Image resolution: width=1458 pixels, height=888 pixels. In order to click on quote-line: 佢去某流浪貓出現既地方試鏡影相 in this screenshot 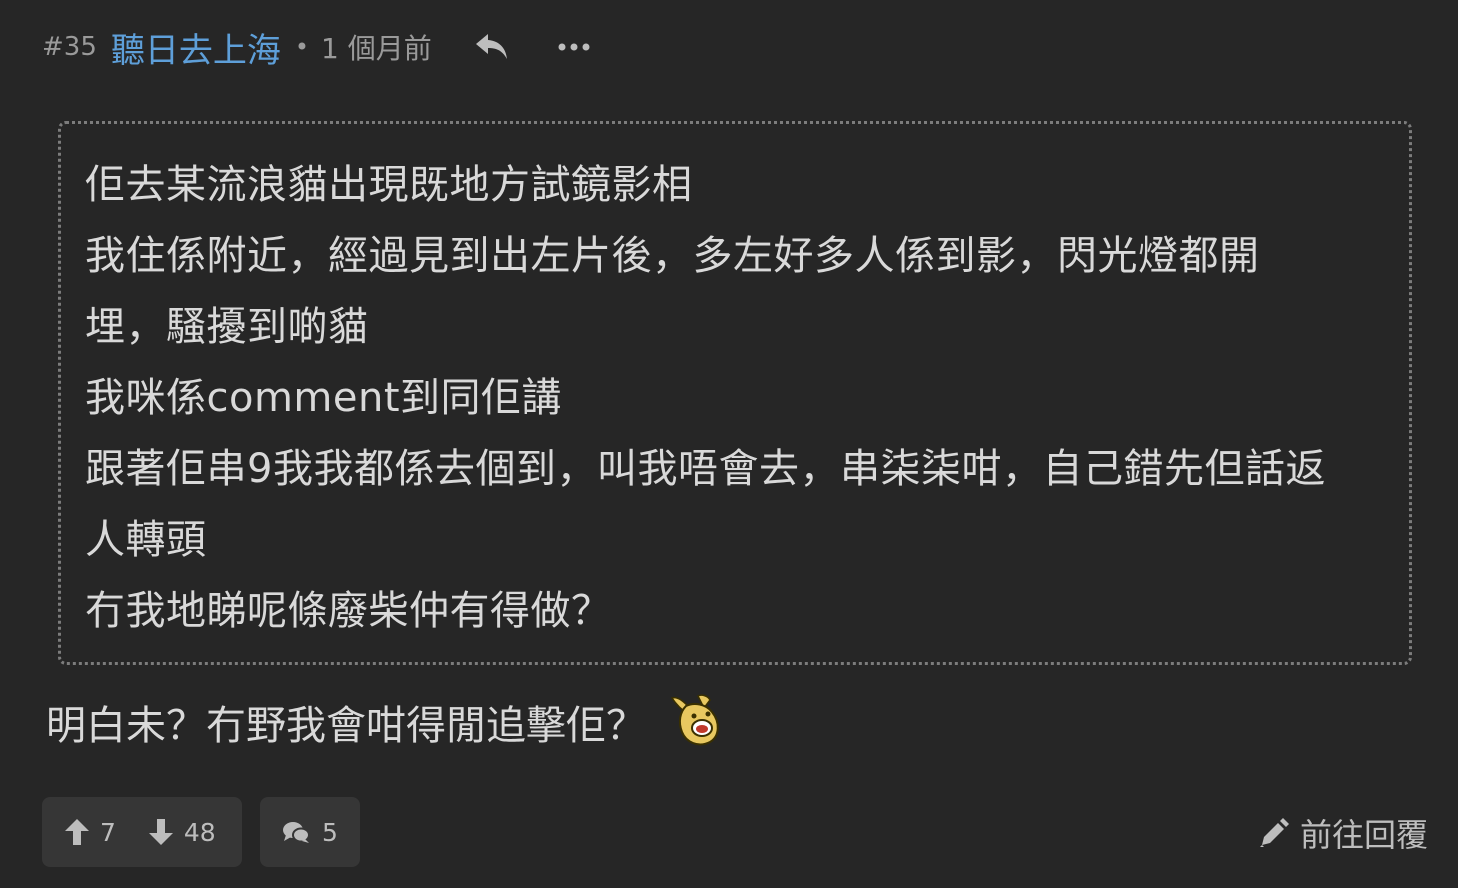, I will do `click(389, 185)`.